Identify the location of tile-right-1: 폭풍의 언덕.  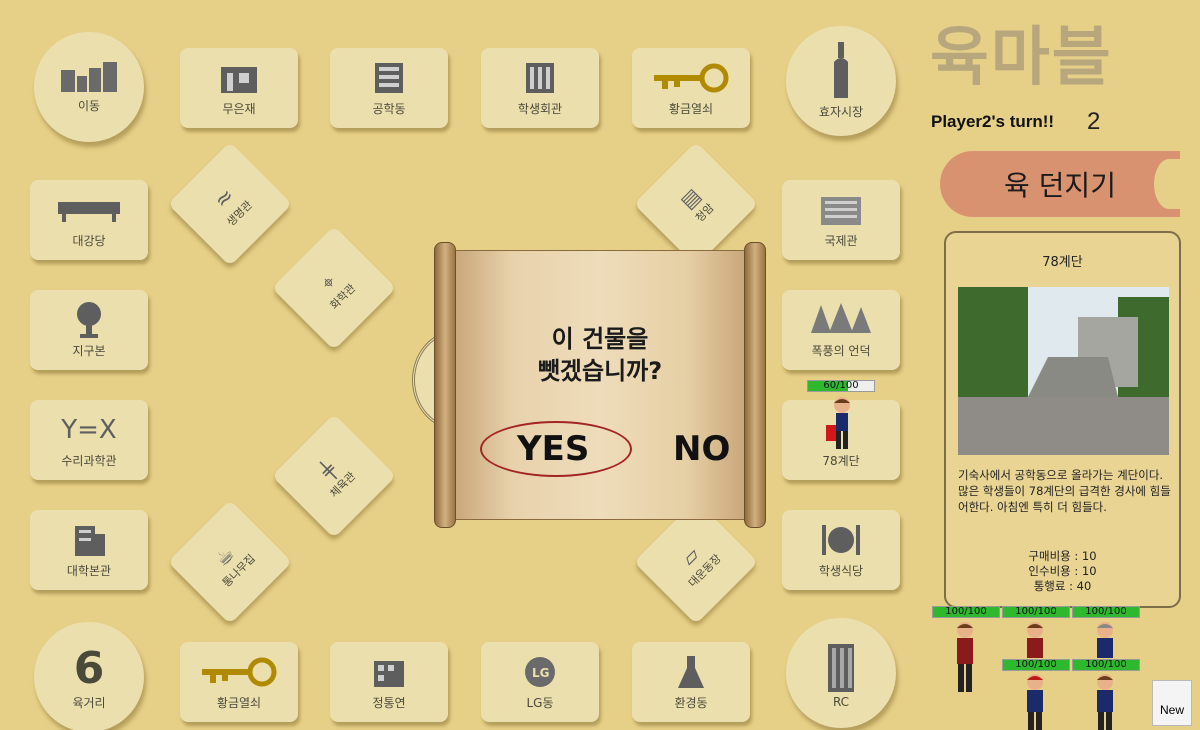
(841, 330).